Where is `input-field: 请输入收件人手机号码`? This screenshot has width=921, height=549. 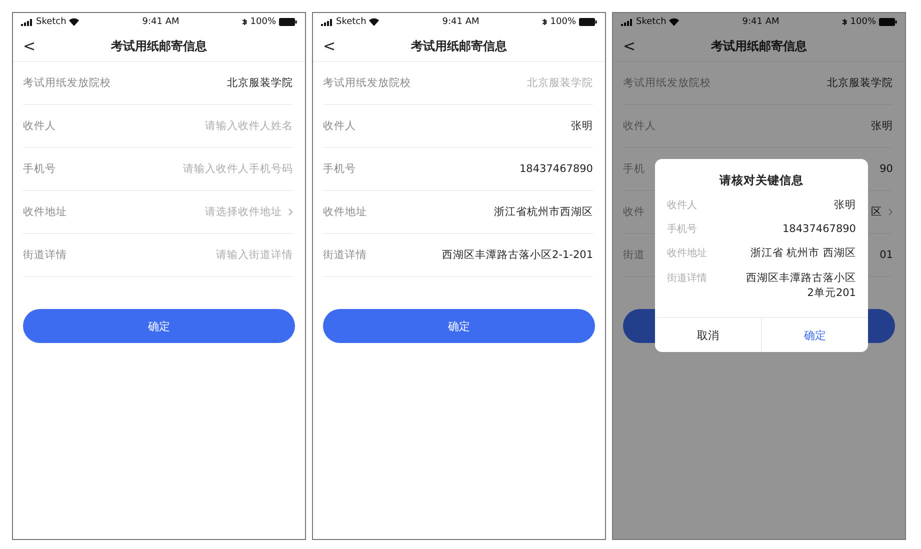
input-field: 请输入收件人手机号码 is located at coordinates (208, 169).